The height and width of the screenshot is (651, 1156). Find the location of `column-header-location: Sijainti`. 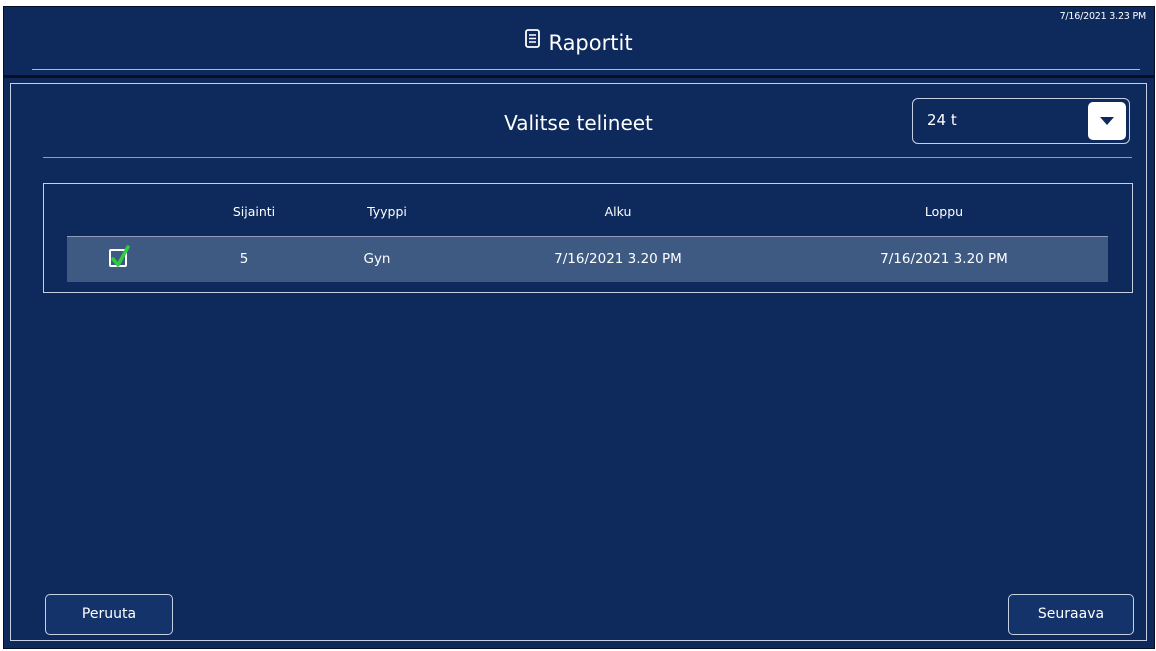

column-header-location: Sijainti is located at coordinates (254, 211).